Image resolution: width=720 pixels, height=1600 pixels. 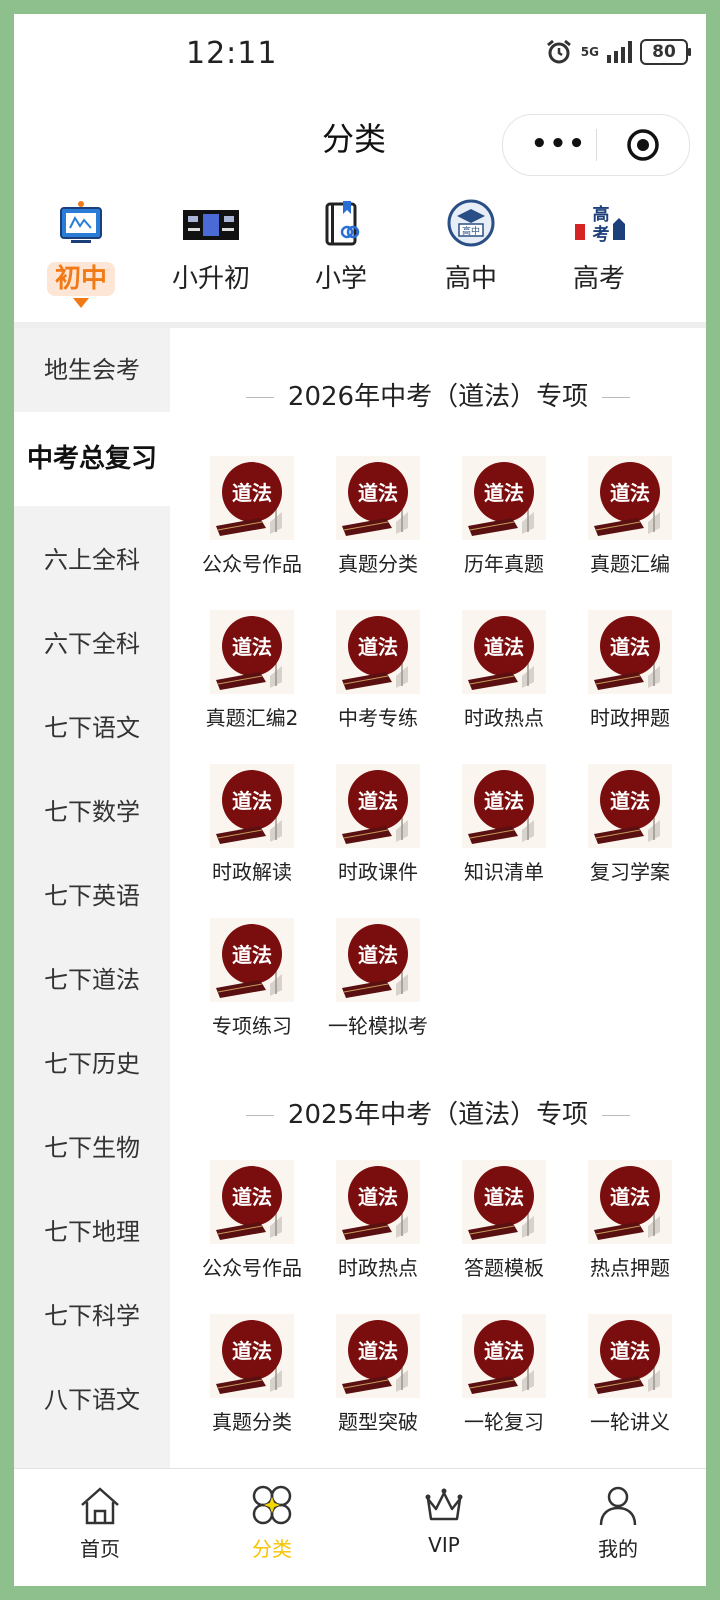 I want to click on tab-label: 我的, so click(x=618, y=1549).